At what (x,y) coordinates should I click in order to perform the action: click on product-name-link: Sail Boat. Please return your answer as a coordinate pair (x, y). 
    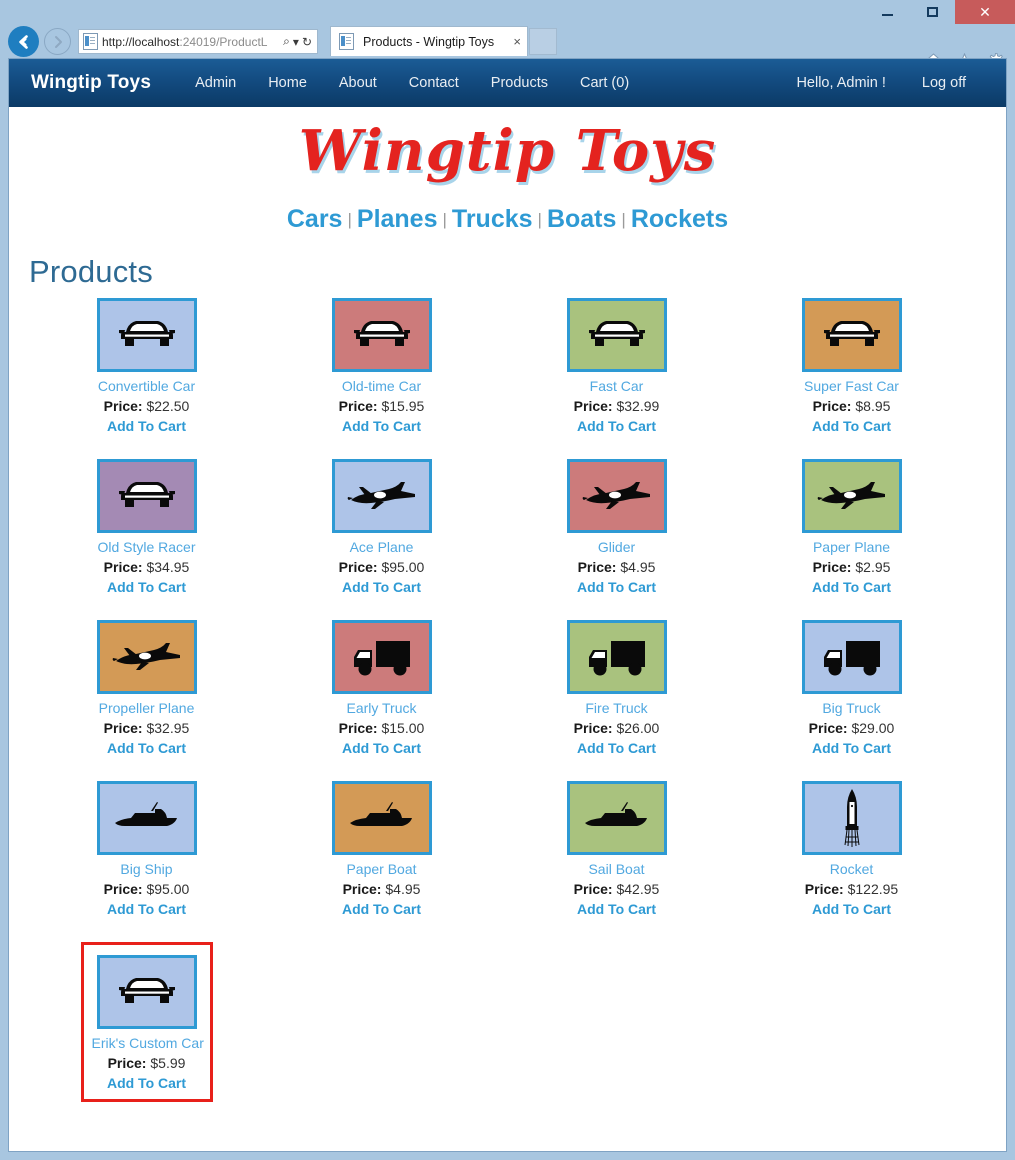
    Looking at the image, I should click on (617, 869).